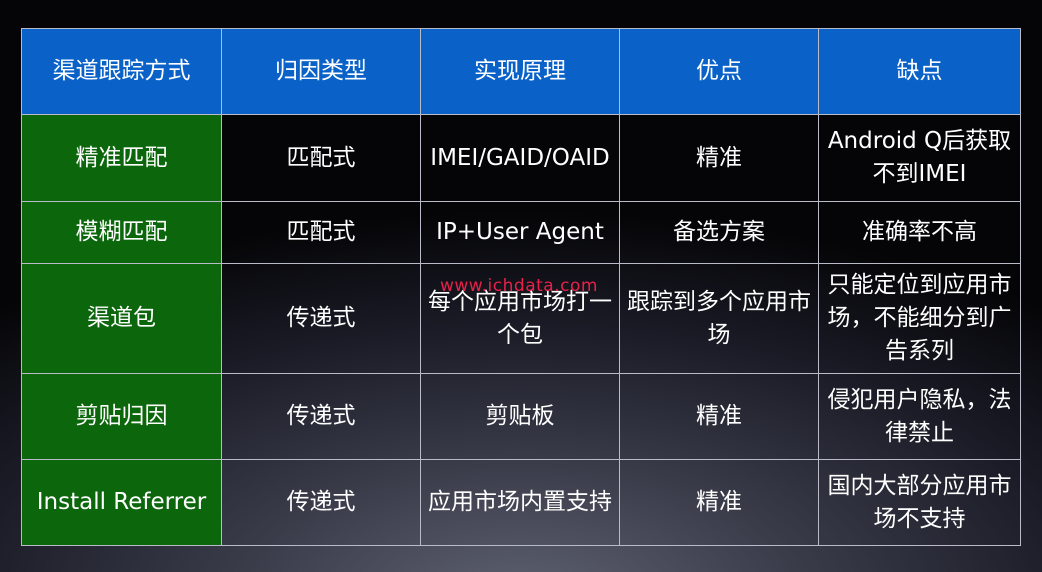 Image resolution: width=1042 pixels, height=572 pixels. Describe the element at coordinates (719, 71) in the screenshot. I see `header-cell-pros: 优点` at that location.